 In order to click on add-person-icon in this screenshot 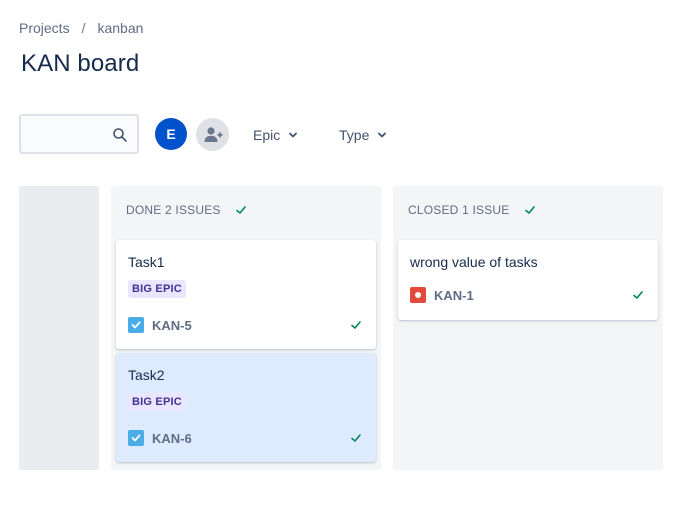, I will do `click(213, 134)`.